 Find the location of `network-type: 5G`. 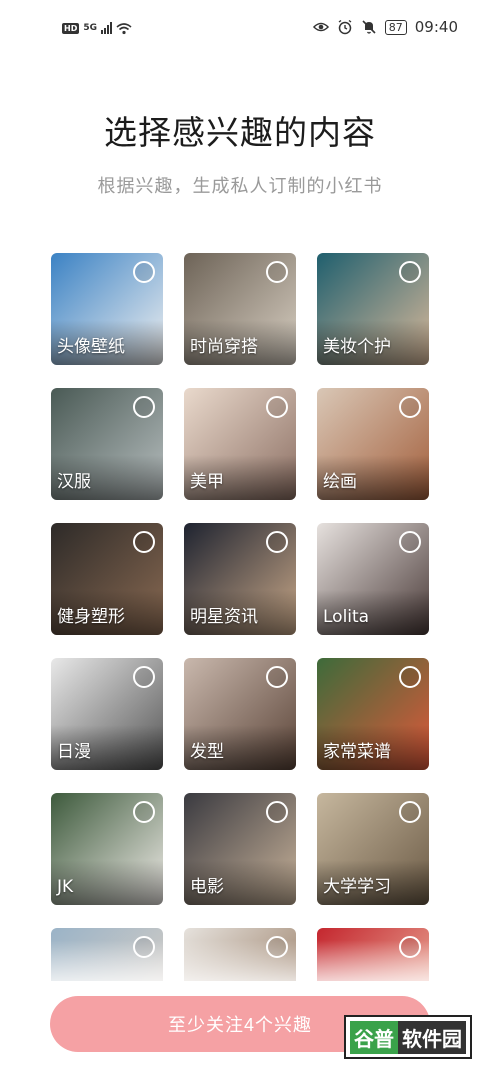

network-type: 5G is located at coordinates (90, 28).